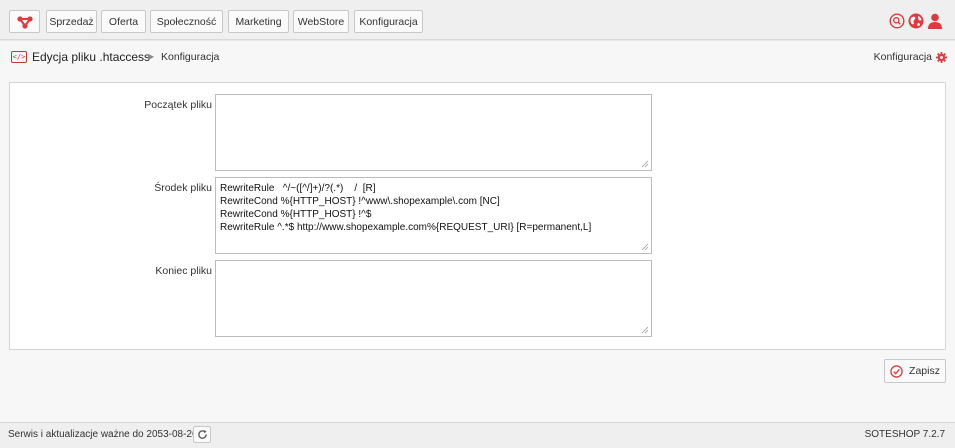 The height and width of the screenshot is (448, 955). I want to click on start-file-input, so click(433, 132).